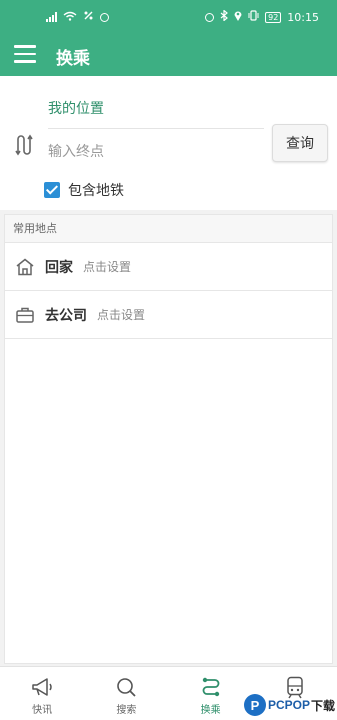  Describe the element at coordinates (96, 191) in the screenshot. I see `include-subway-label: 包含地铁` at that location.